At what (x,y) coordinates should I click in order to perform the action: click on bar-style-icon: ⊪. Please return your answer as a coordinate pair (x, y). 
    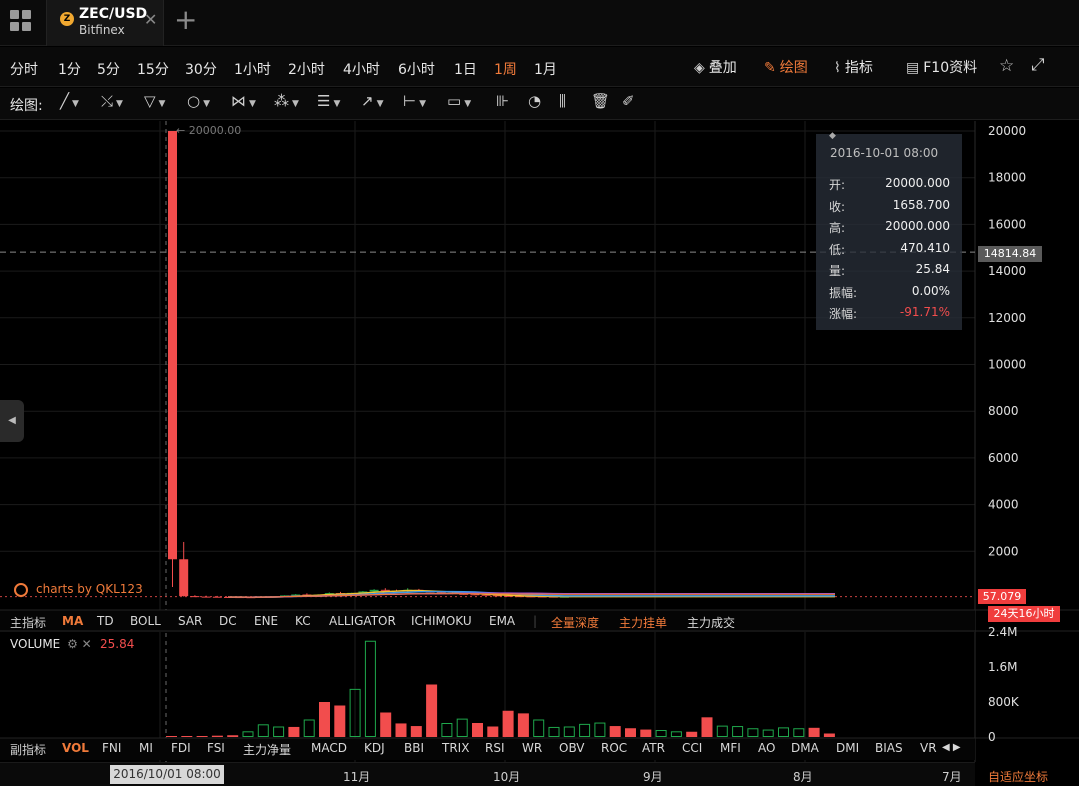
    Looking at the image, I should click on (502, 101).